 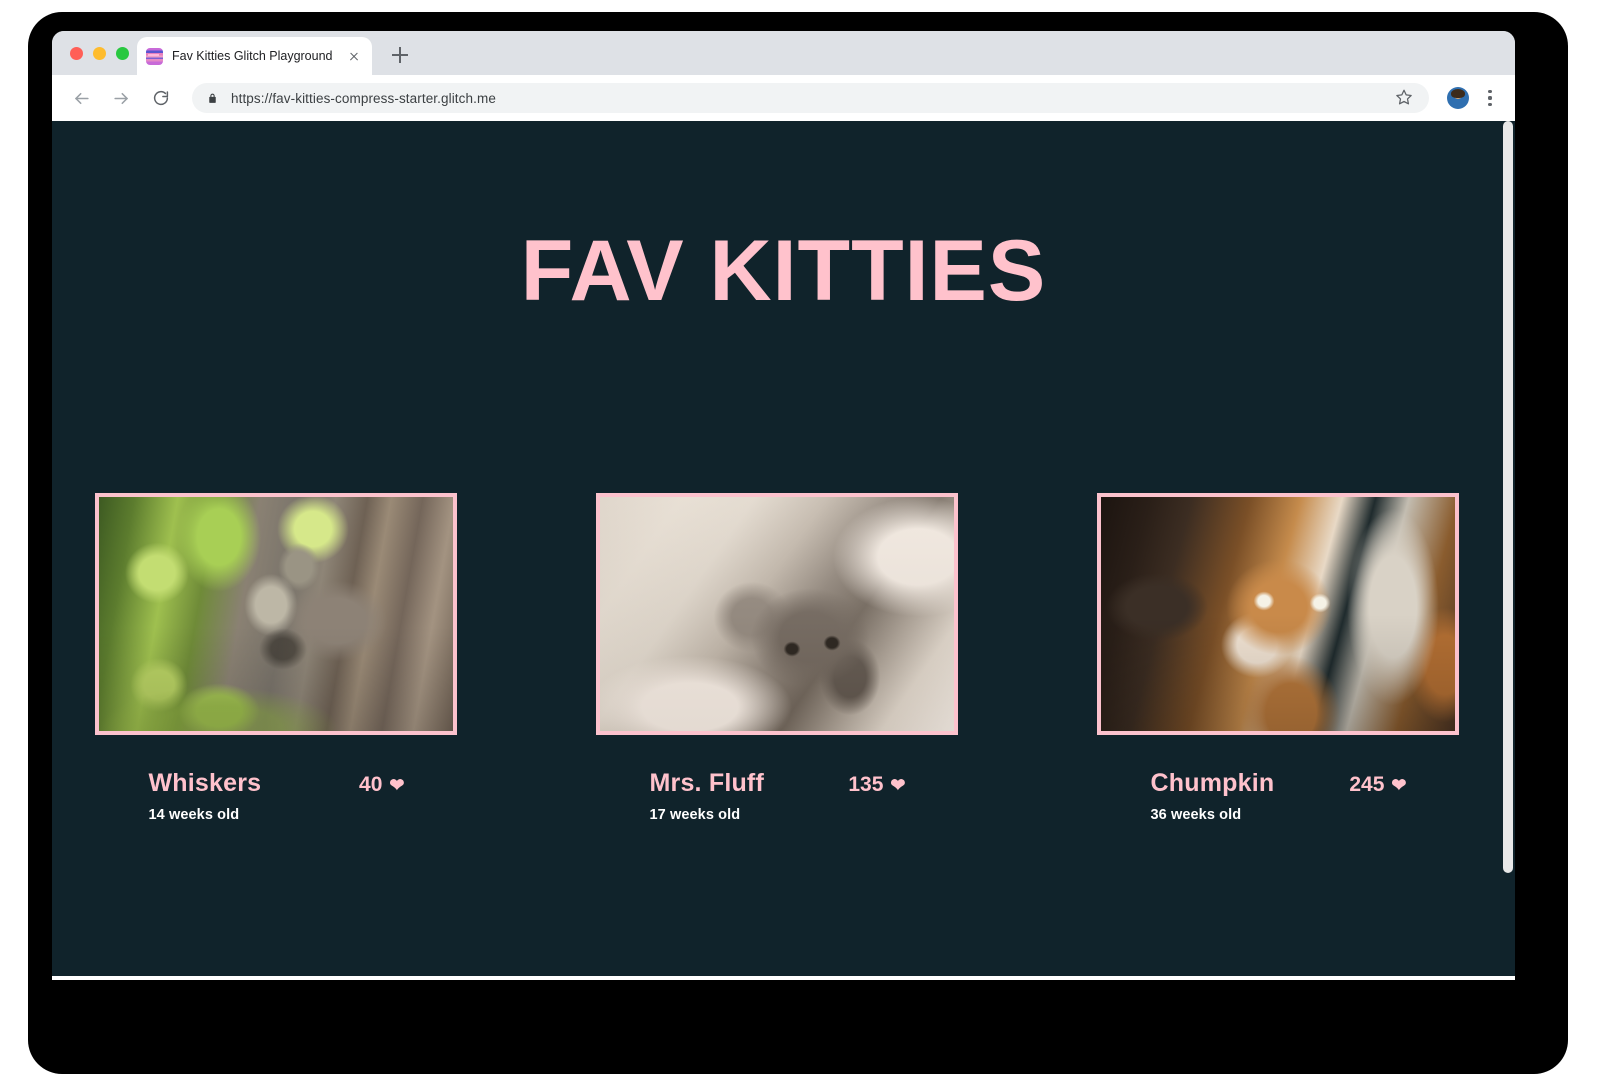 What do you see at coordinates (400, 55) in the screenshot?
I see `new-tab-button` at bounding box center [400, 55].